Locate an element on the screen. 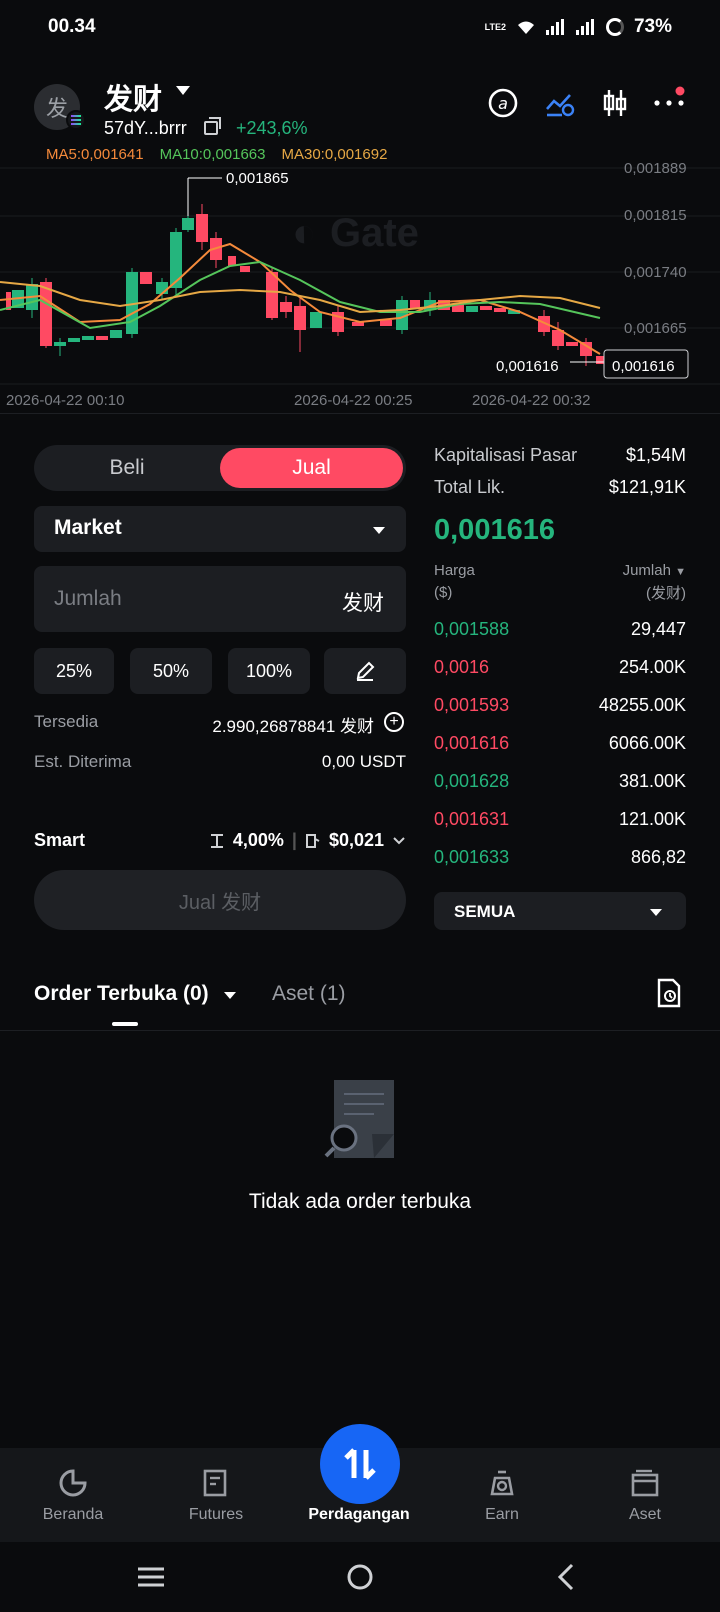 The height and width of the screenshot is (1612, 720). token-address: 57dY...brrr is located at coordinates (145, 128).